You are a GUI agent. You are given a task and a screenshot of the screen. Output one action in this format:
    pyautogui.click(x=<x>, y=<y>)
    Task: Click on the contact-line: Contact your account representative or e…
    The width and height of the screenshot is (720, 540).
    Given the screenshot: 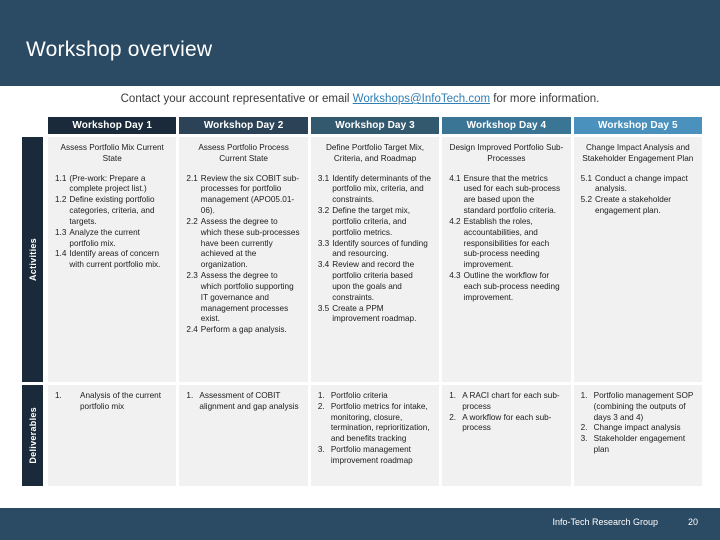 What is the action you would take?
    pyautogui.click(x=360, y=99)
    